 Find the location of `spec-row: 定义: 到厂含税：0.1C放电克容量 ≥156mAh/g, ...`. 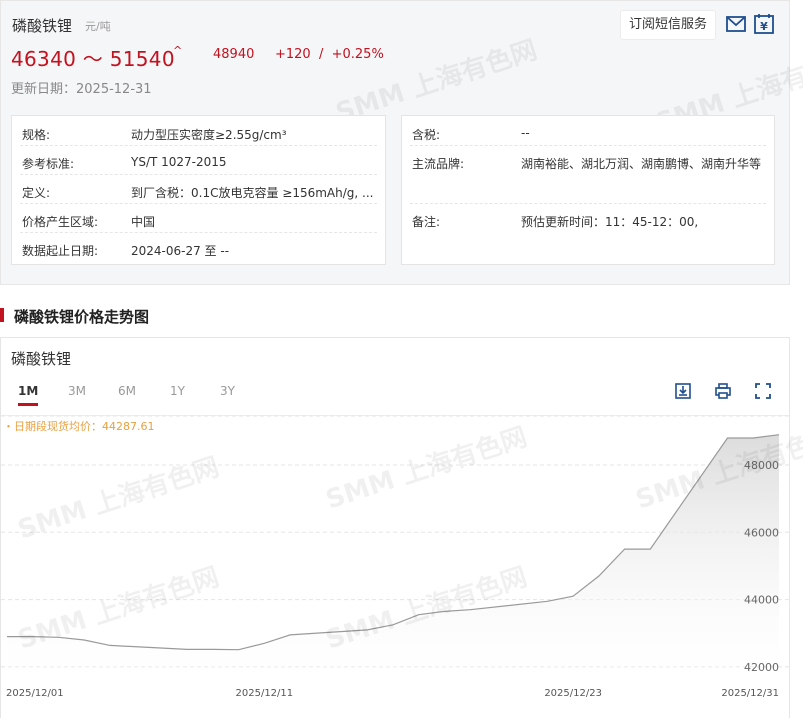

spec-row: 定义: 到厂含税：0.1C放电克容量 ≥156mAh/g, ... is located at coordinates (198, 189).